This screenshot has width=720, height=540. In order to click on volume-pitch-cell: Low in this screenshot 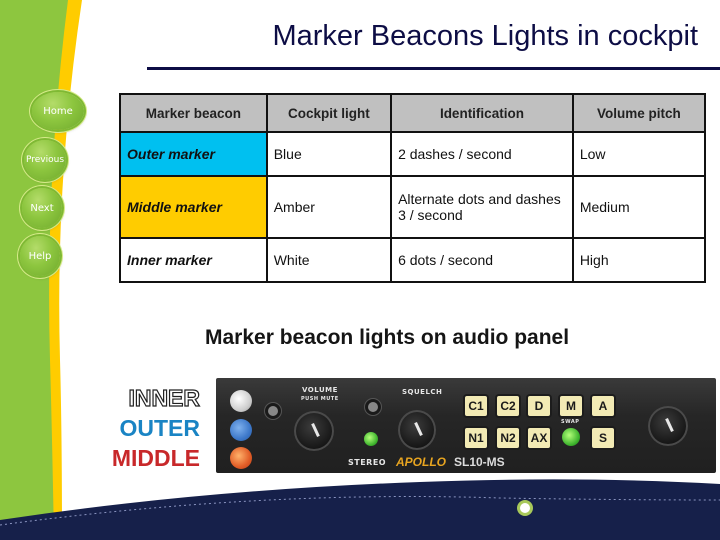, I will do `click(639, 154)`.